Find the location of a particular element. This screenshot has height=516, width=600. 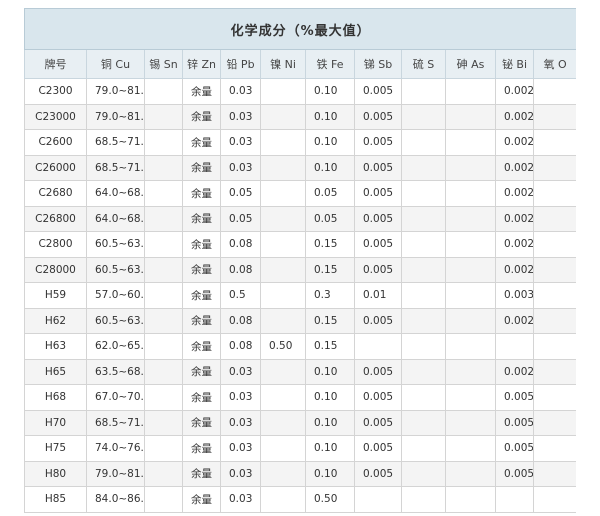

table-cell: 84.0~86.0 is located at coordinates (115, 499).